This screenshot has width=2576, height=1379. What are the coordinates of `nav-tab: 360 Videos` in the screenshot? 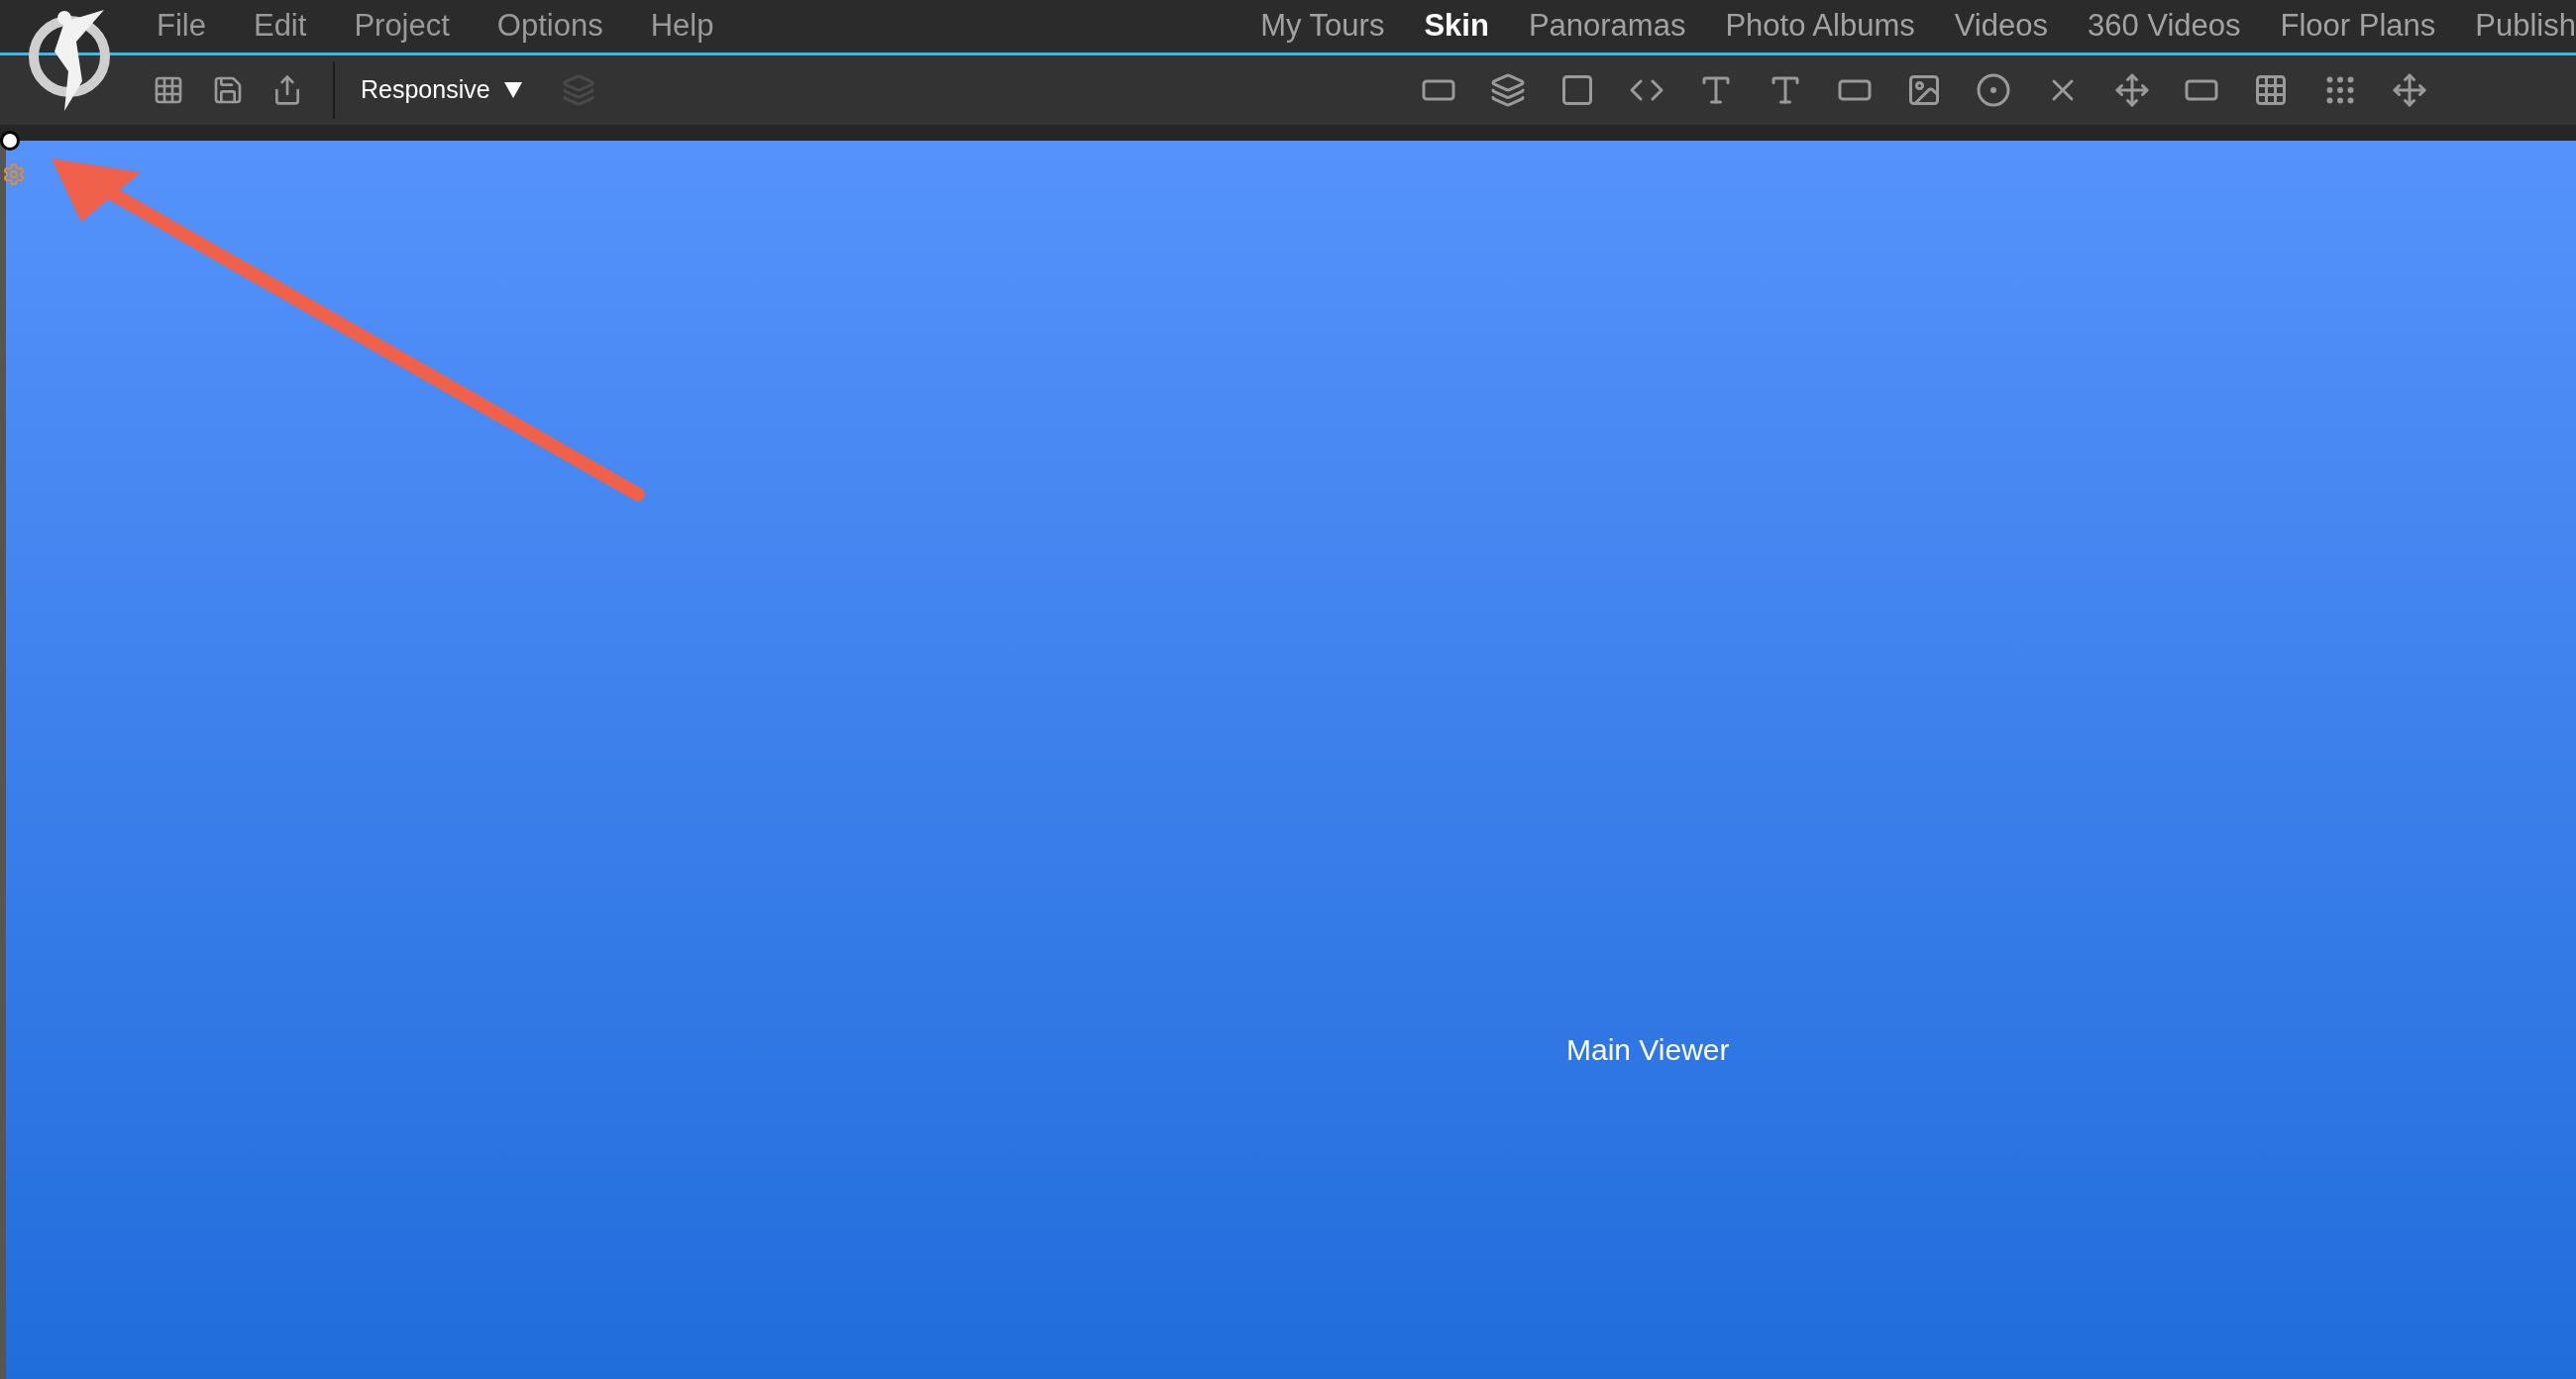 It's located at (2164, 26).